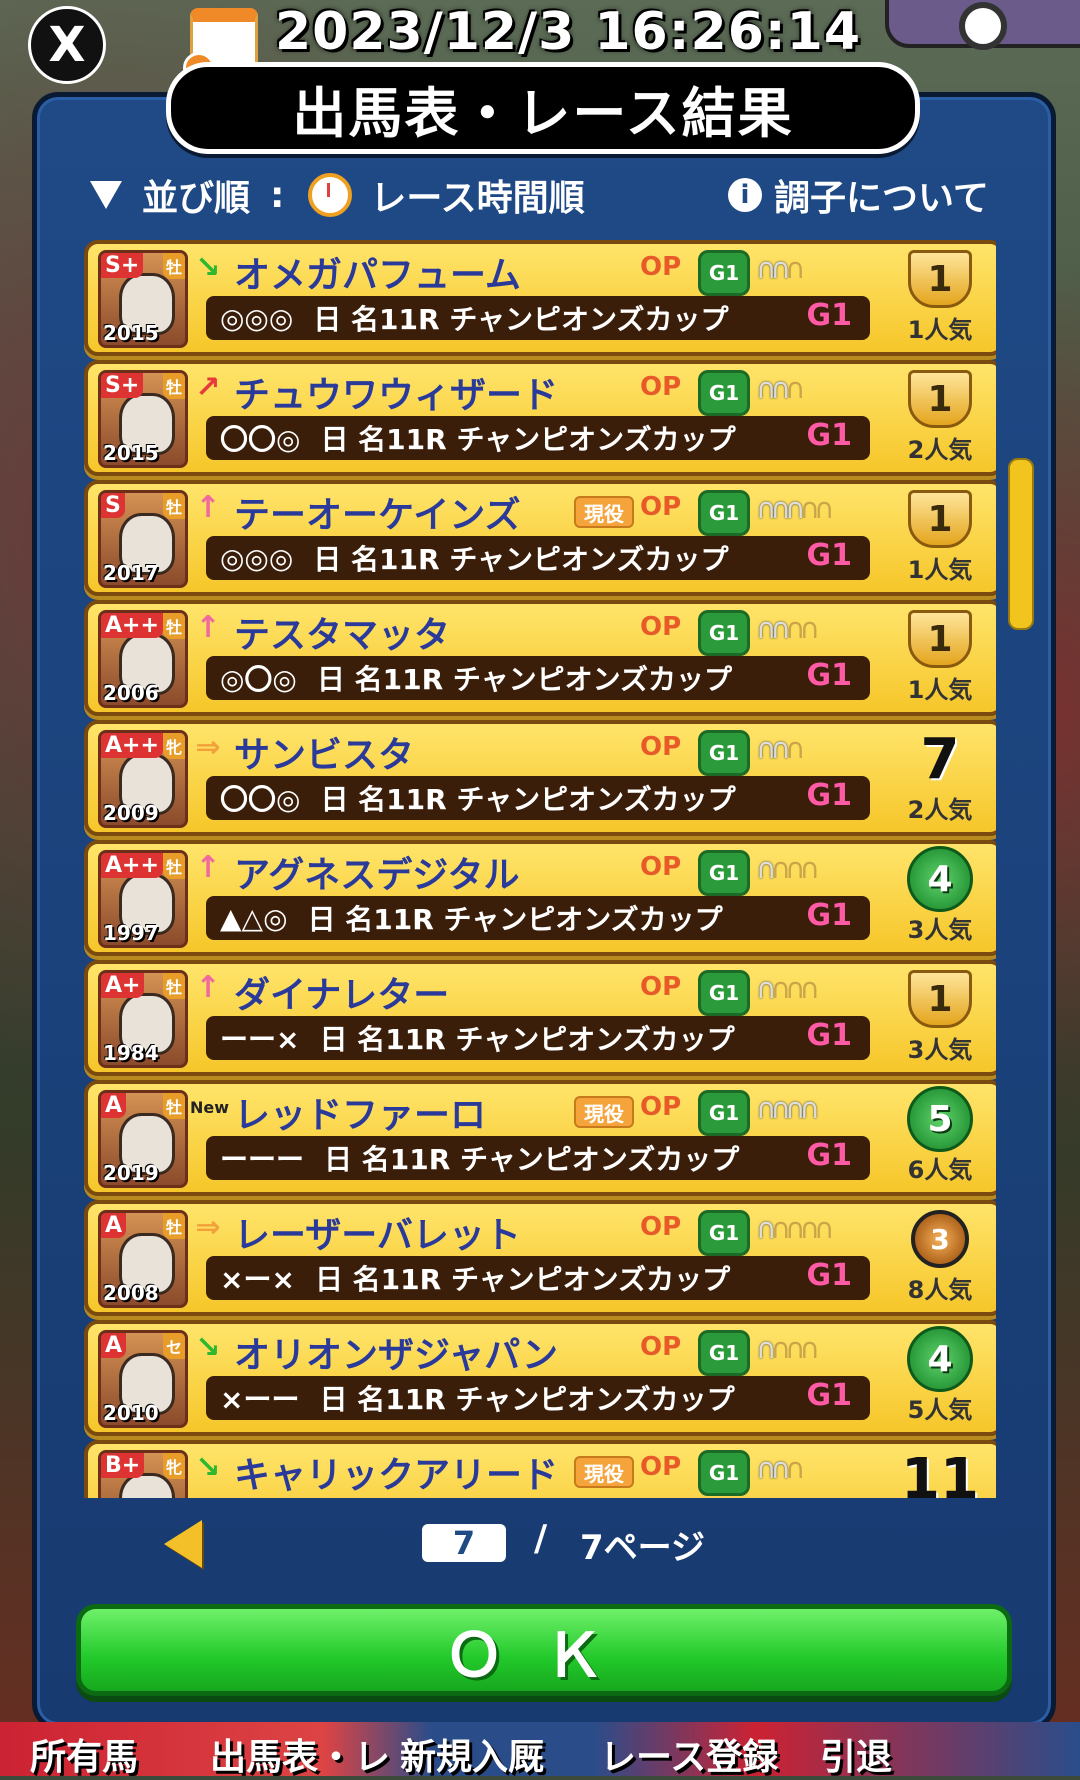 The height and width of the screenshot is (1780, 1080). What do you see at coordinates (540, 1469) in the screenshot?
I see `horse-row: B+ 牝 ↘ キャリックアリード 現役 OP G1 ∩∩∩ 11` at bounding box center [540, 1469].